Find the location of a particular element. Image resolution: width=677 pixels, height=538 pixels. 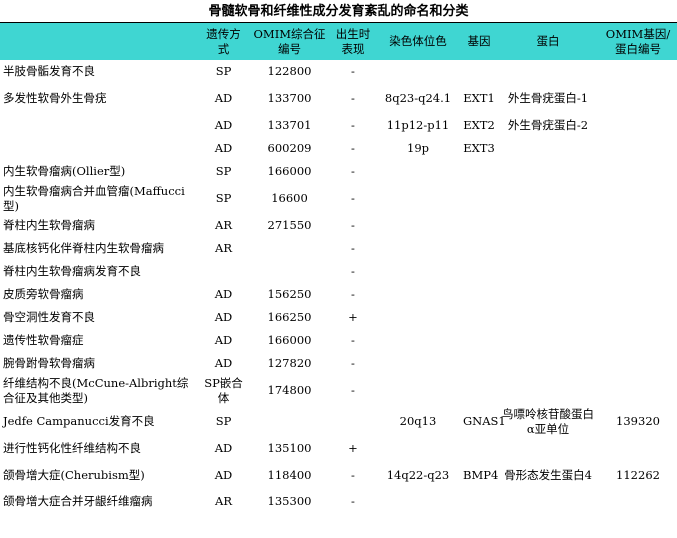

header-name is located at coordinates (99, 41).